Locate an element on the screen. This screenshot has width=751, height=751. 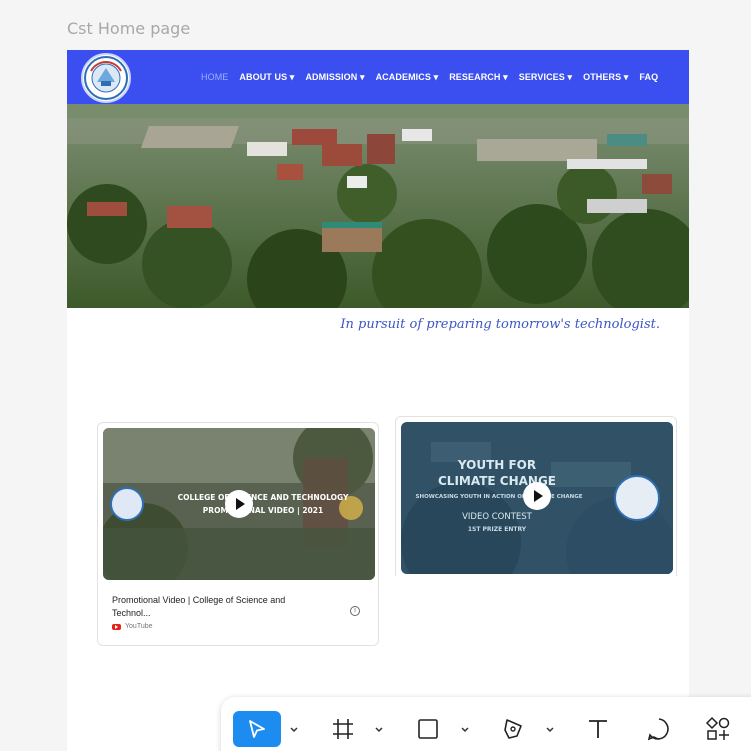
thumb-title-line2: PROMOTIONAL VIDEO | 2021 is located at coordinates (263, 510).